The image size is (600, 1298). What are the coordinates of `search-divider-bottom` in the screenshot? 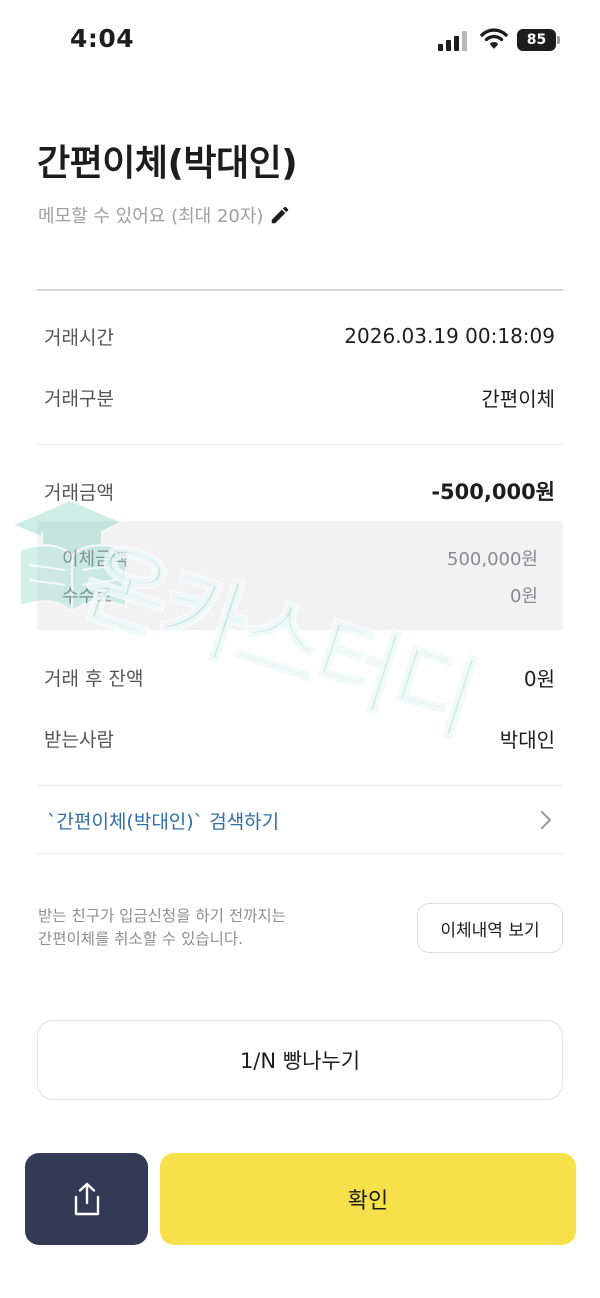 It's located at (300, 853).